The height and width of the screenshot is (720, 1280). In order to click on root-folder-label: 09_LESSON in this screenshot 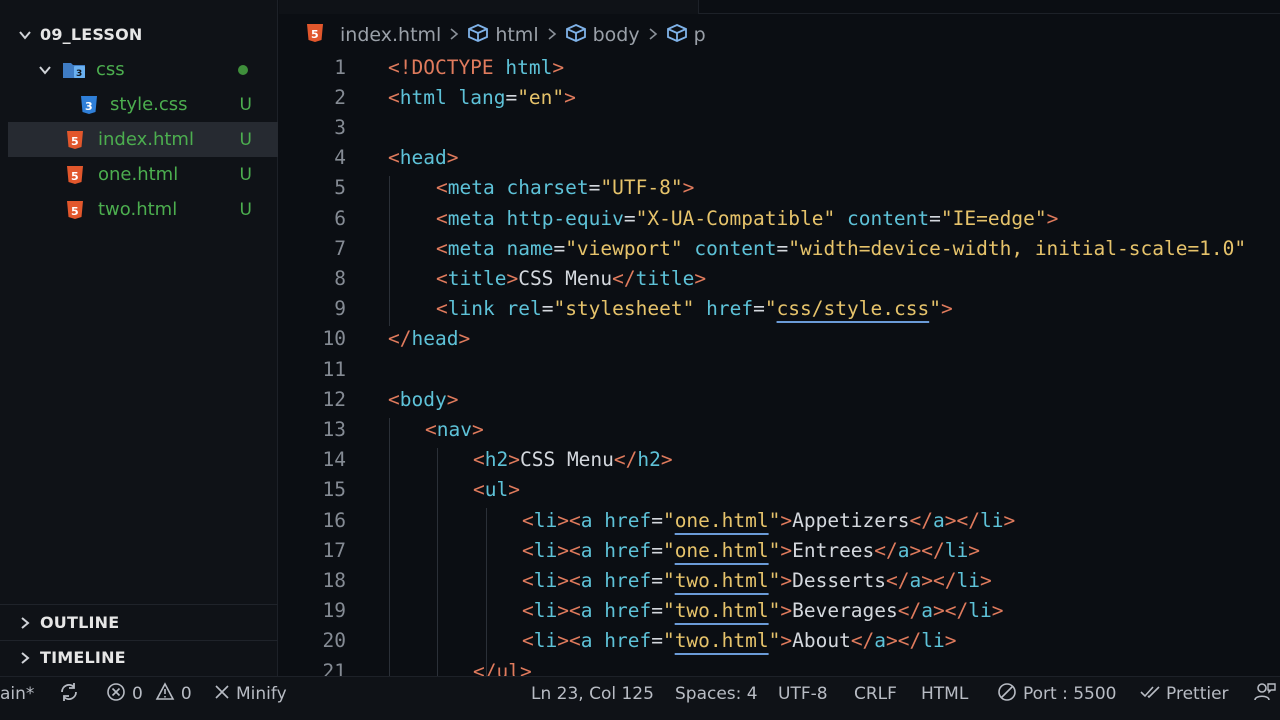, I will do `click(91, 34)`.